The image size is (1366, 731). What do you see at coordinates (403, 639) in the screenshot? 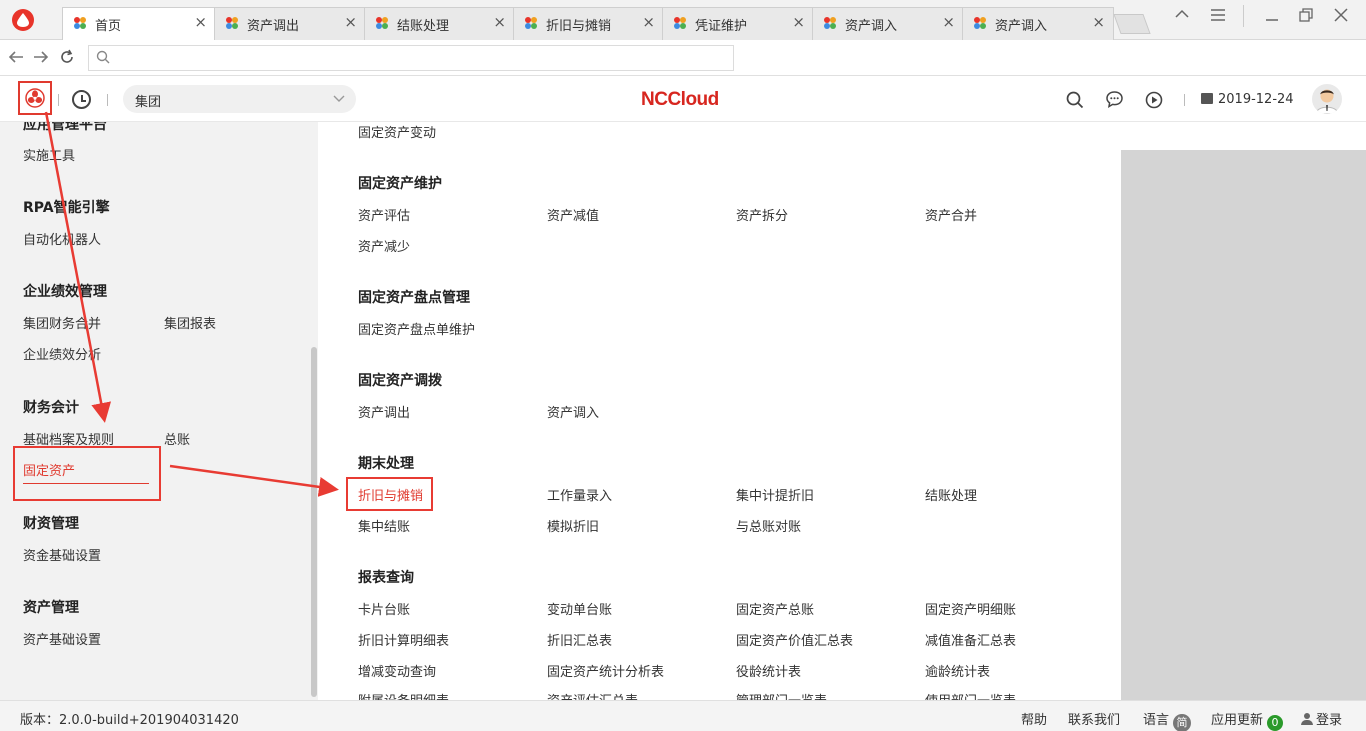
I see `menu-item: 折旧计算明细表` at bounding box center [403, 639].